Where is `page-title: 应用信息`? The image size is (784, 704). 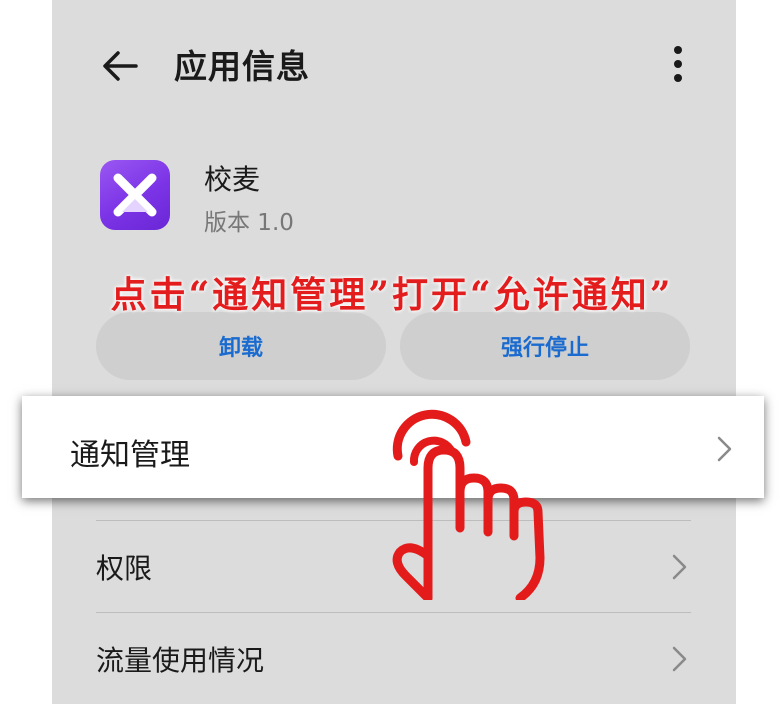 page-title: 应用信息 is located at coordinates (242, 66).